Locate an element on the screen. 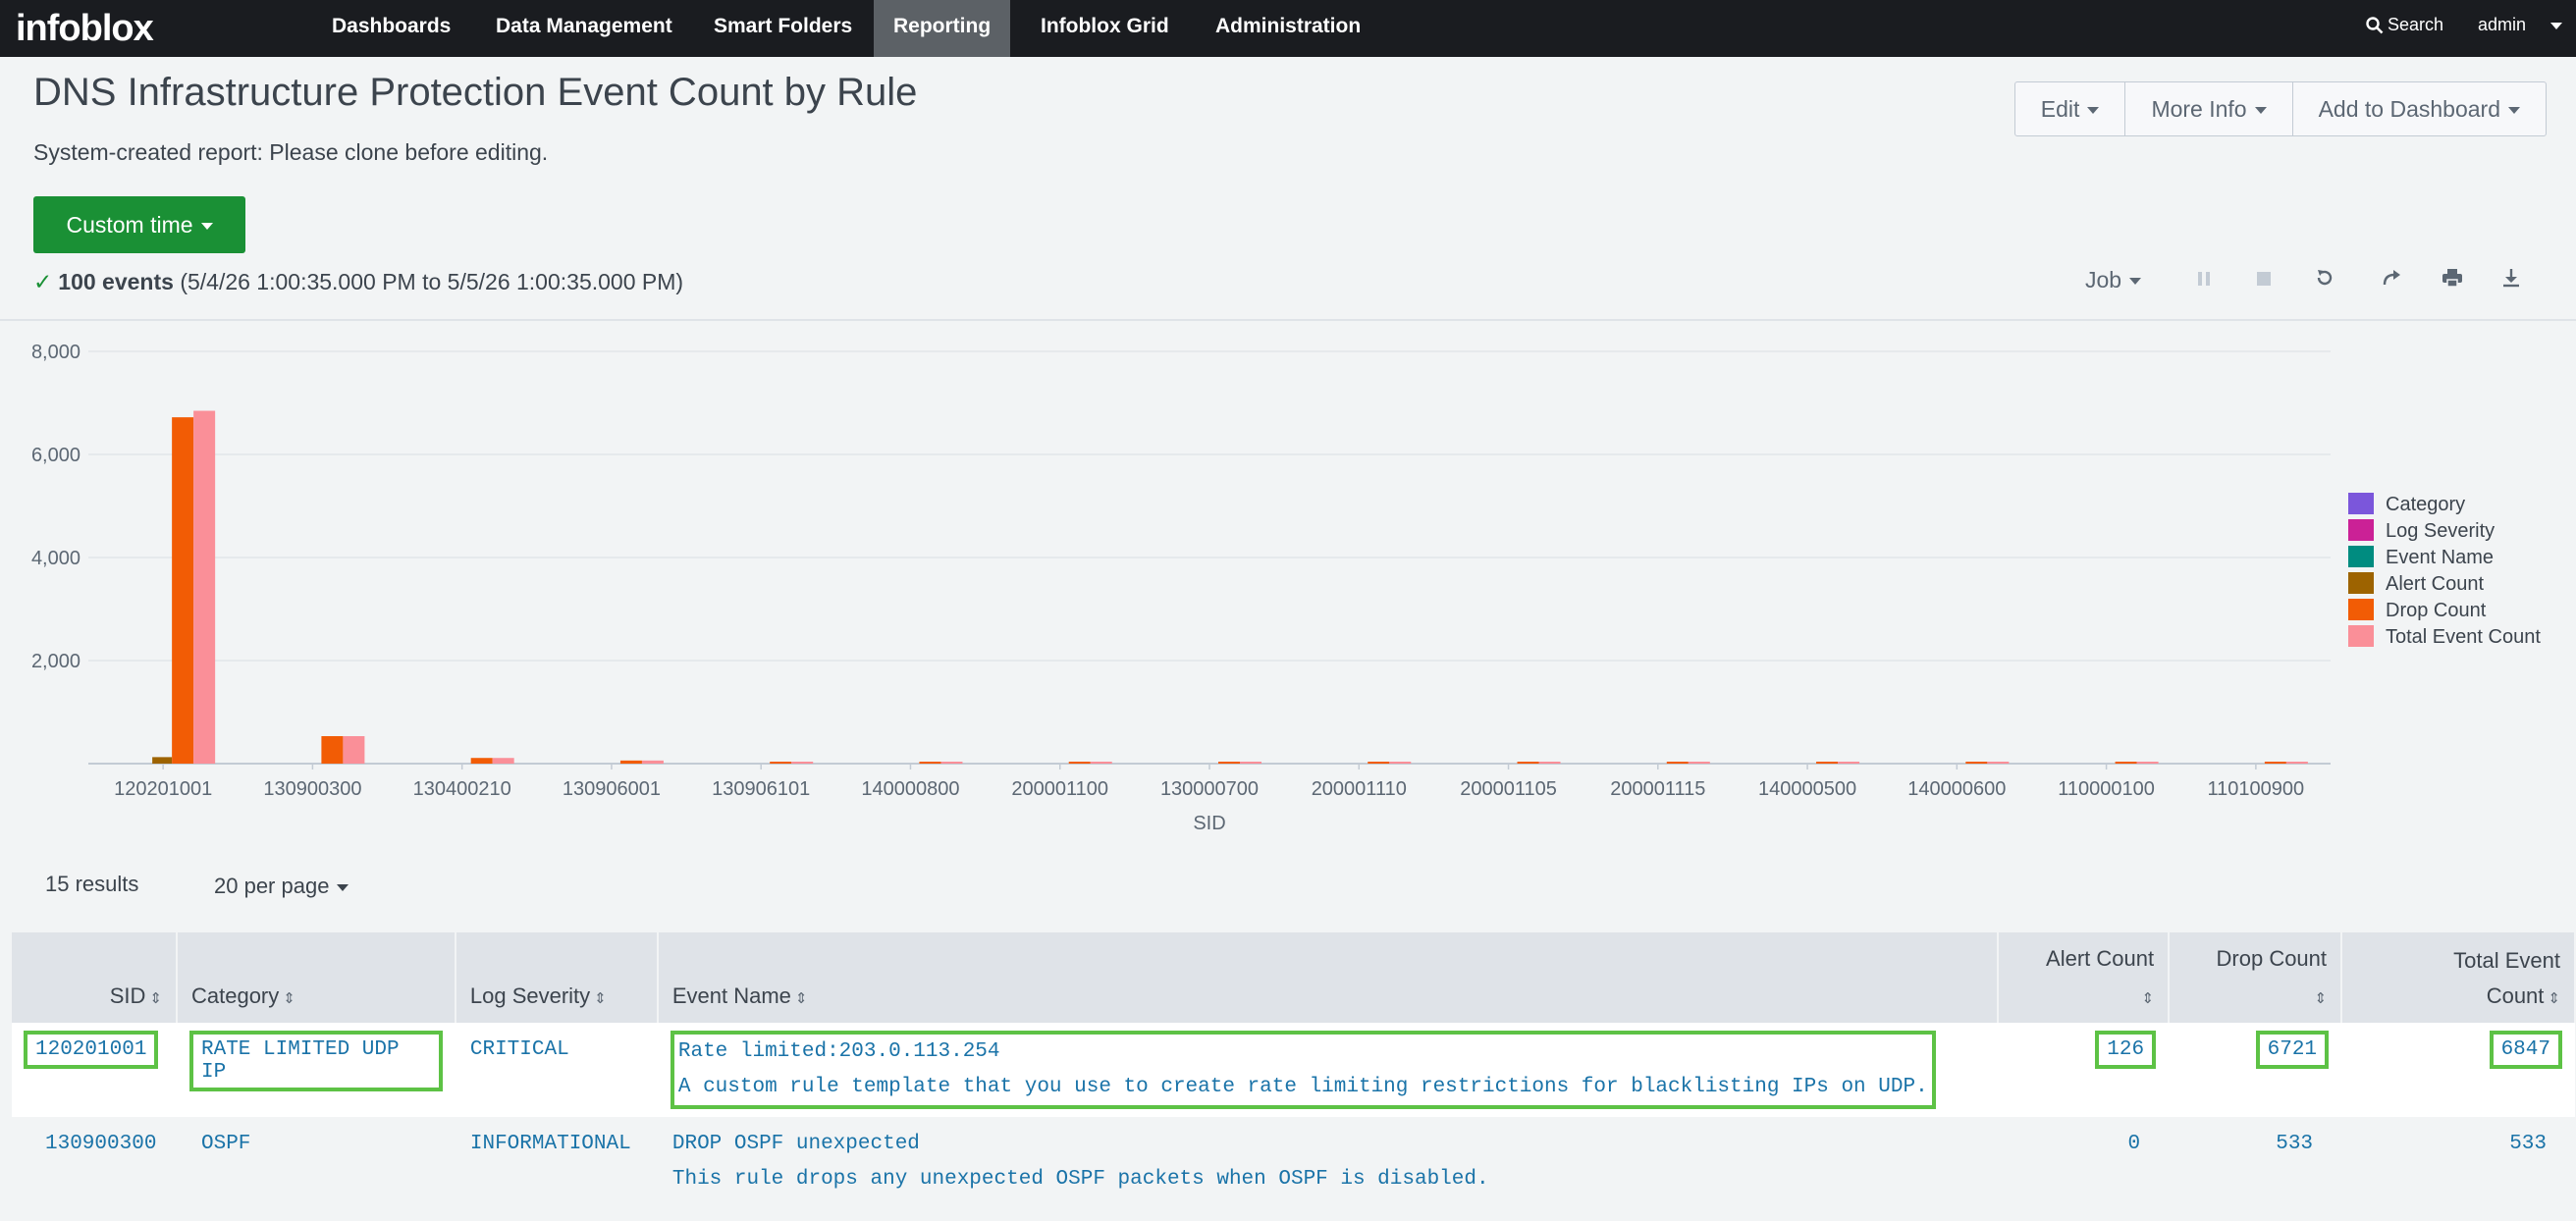 The height and width of the screenshot is (1221, 2576). event-name-value: Rate limited:203.0.113.254 is located at coordinates (838, 1051).